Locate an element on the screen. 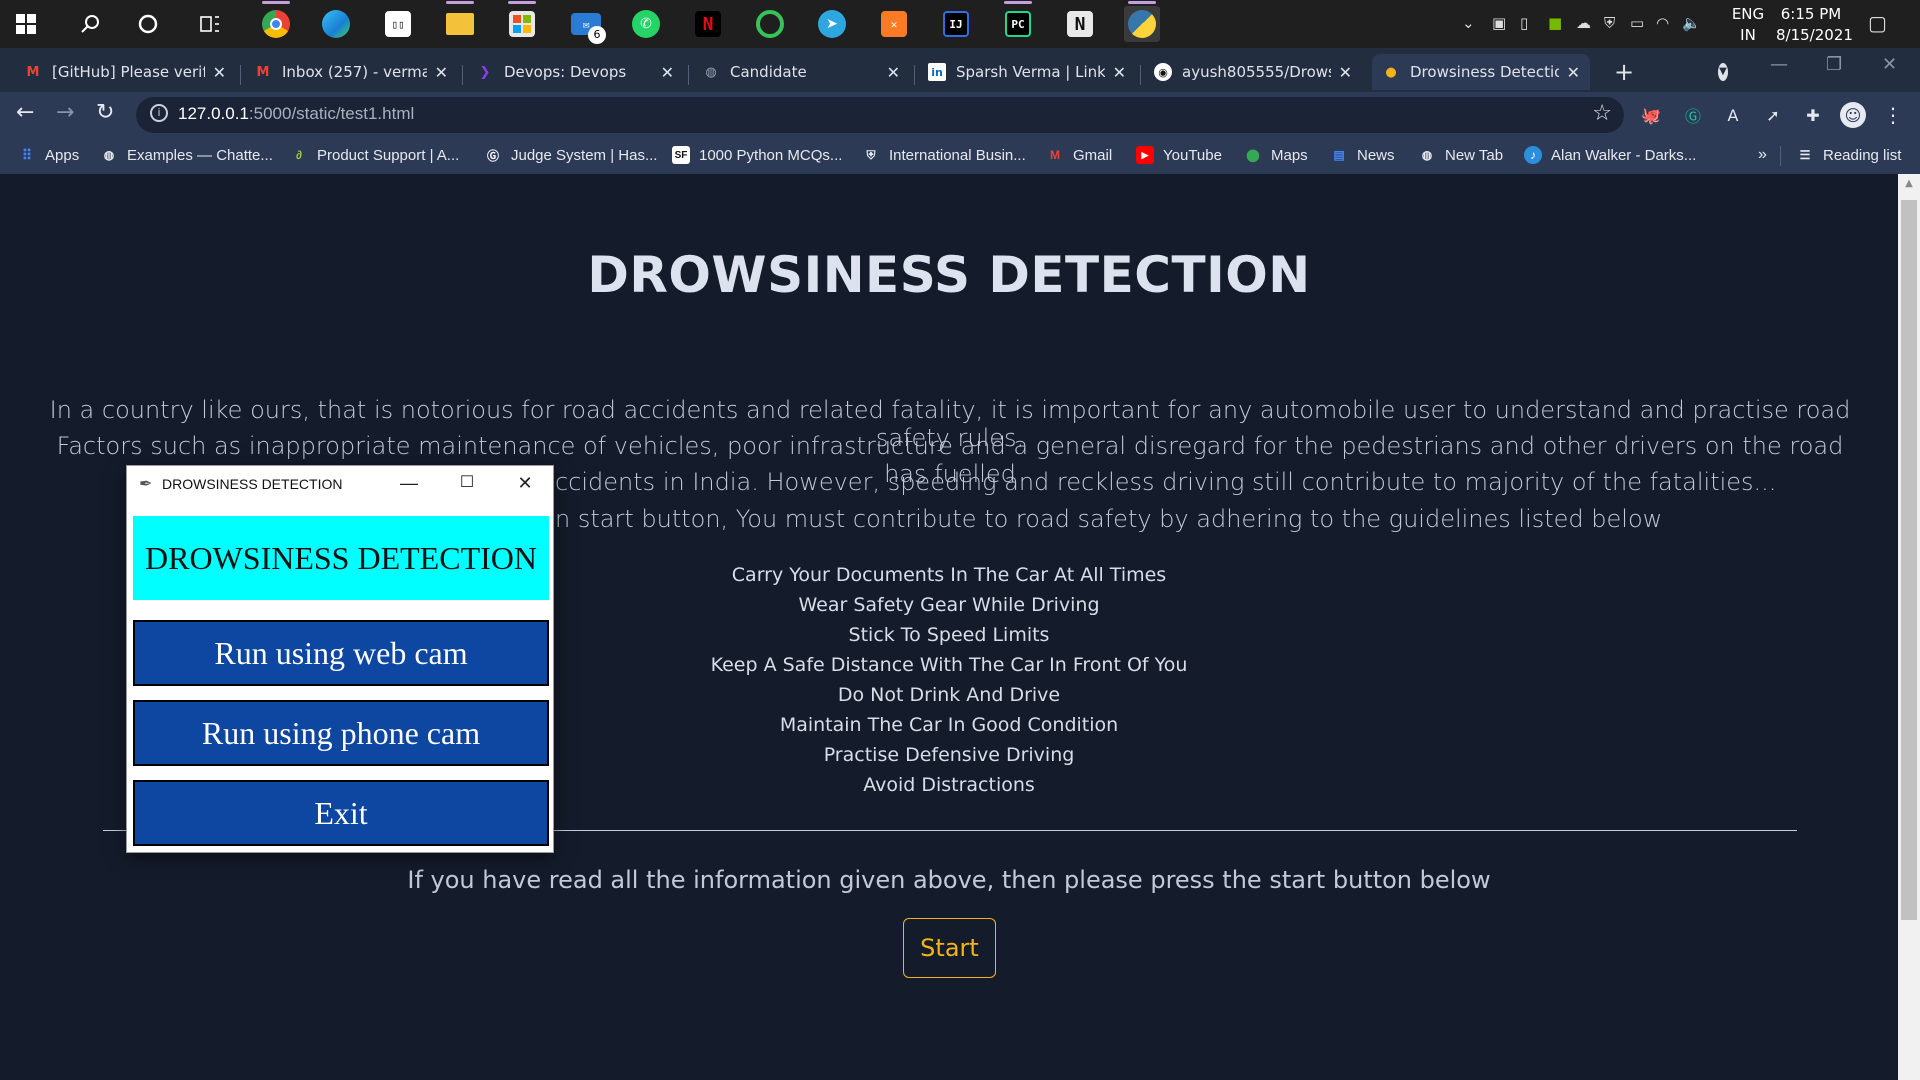 The width and height of the screenshot is (1920, 1080). bookmark-news: ▤ News is located at coordinates (1362, 155).